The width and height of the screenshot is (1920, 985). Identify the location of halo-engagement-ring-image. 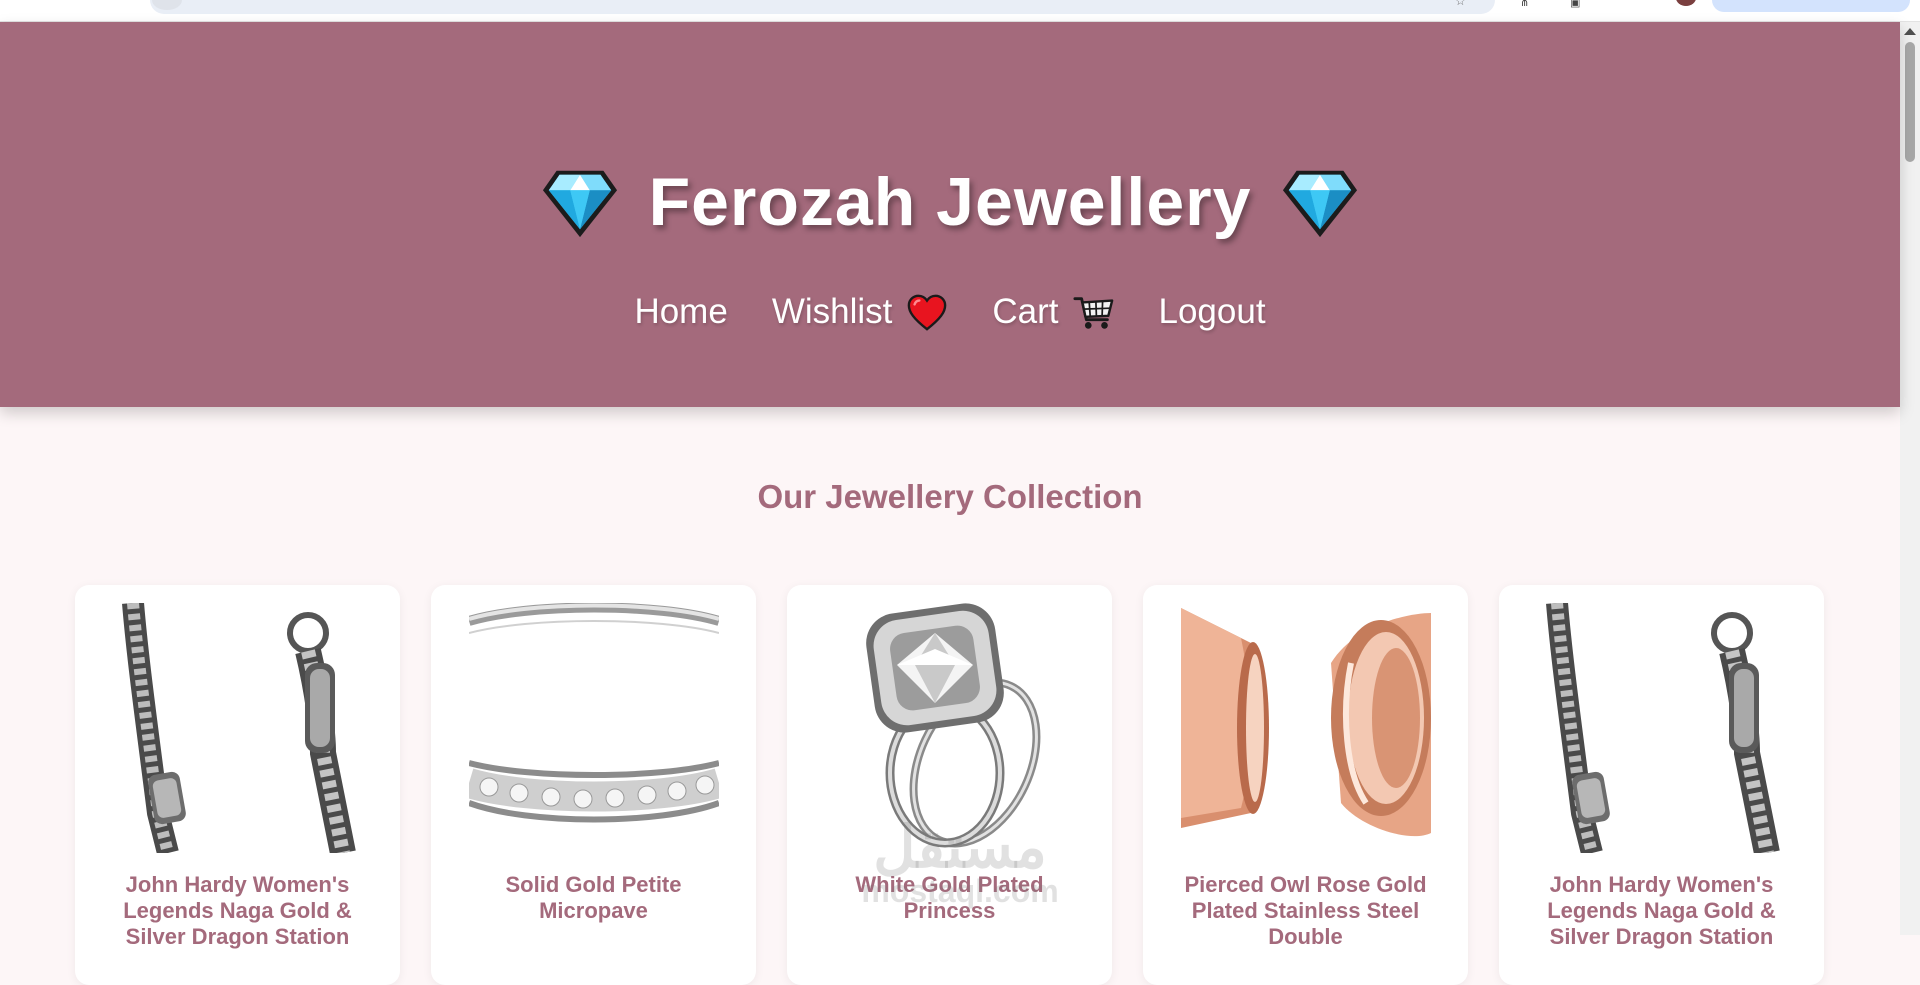
(950, 728).